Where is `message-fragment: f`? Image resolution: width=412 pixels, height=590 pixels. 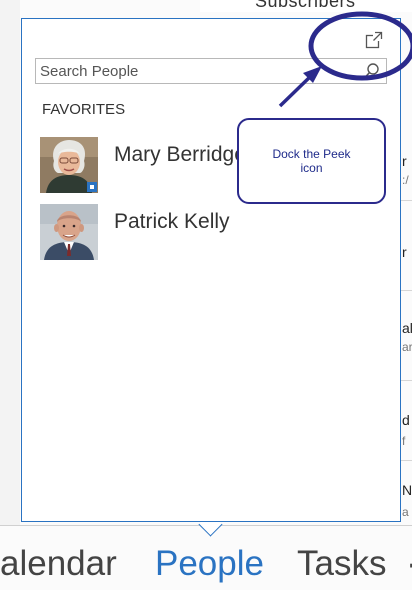 message-fragment: f is located at coordinates (404, 441).